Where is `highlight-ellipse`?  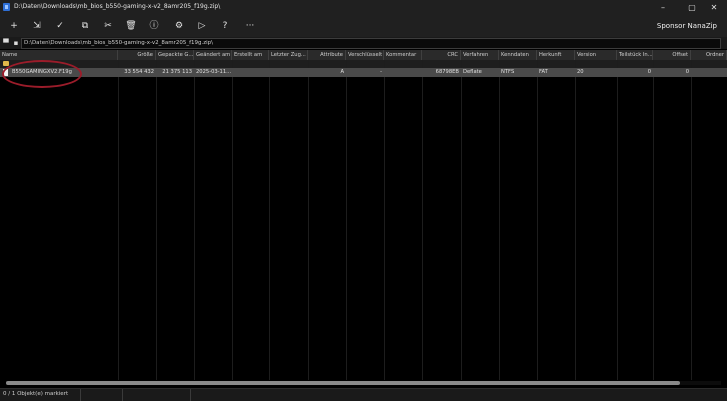
highlight-ellipse is located at coordinates (42, 74).